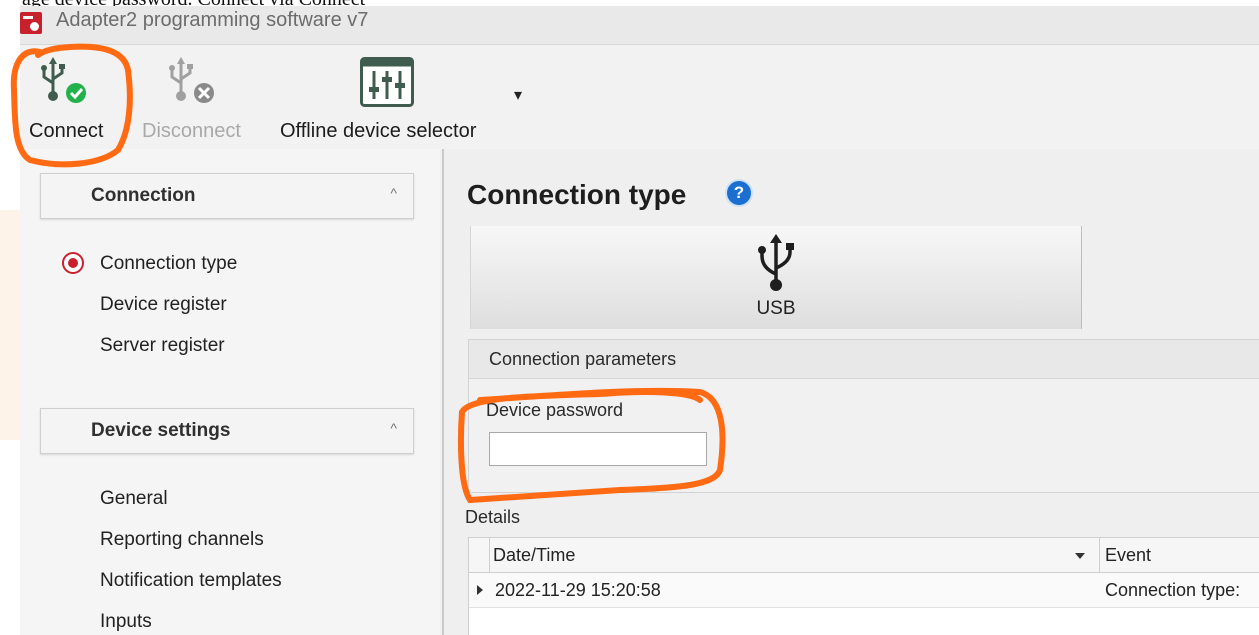 This screenshot has height=635, width=1259. Describe the element at coordinates (73, 263) in the screenshot. I see `selected-indicator-icon` at that location.